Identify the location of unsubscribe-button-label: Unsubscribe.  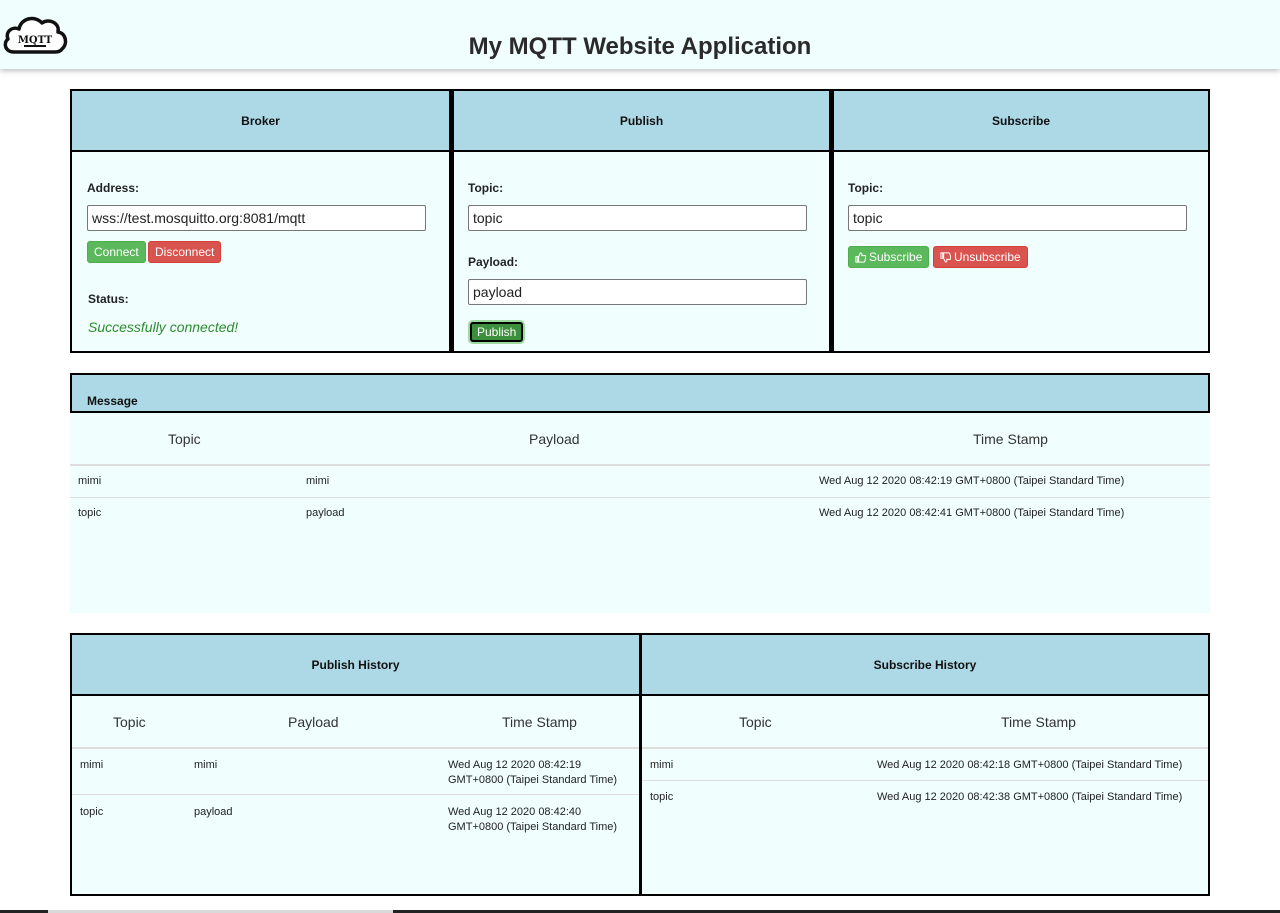
(987, 257).